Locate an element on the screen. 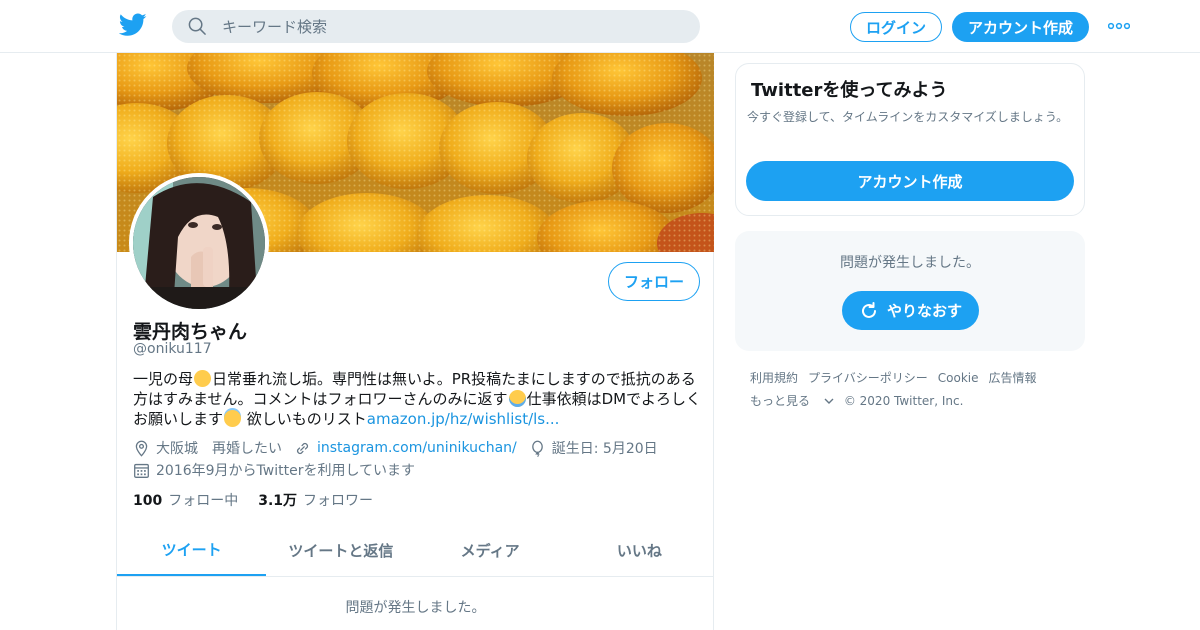  profile-display-name: 雲丹肉ちゃん is located at coordinates (190, 332).